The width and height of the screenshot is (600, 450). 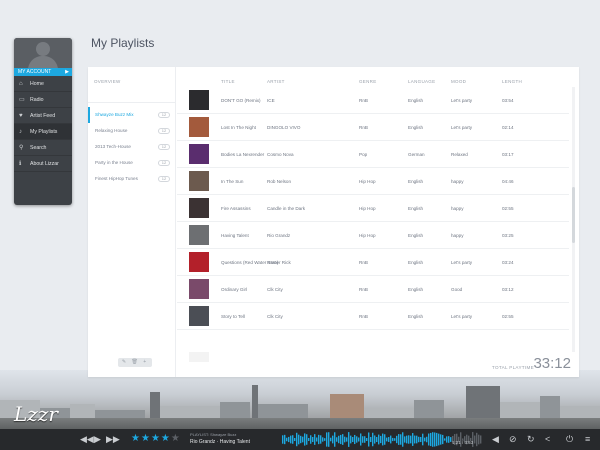 What do you see at coordinates (569, 439) in the screenshot?
I see `power-icon: ⏻` at bounding box center [569, 439].